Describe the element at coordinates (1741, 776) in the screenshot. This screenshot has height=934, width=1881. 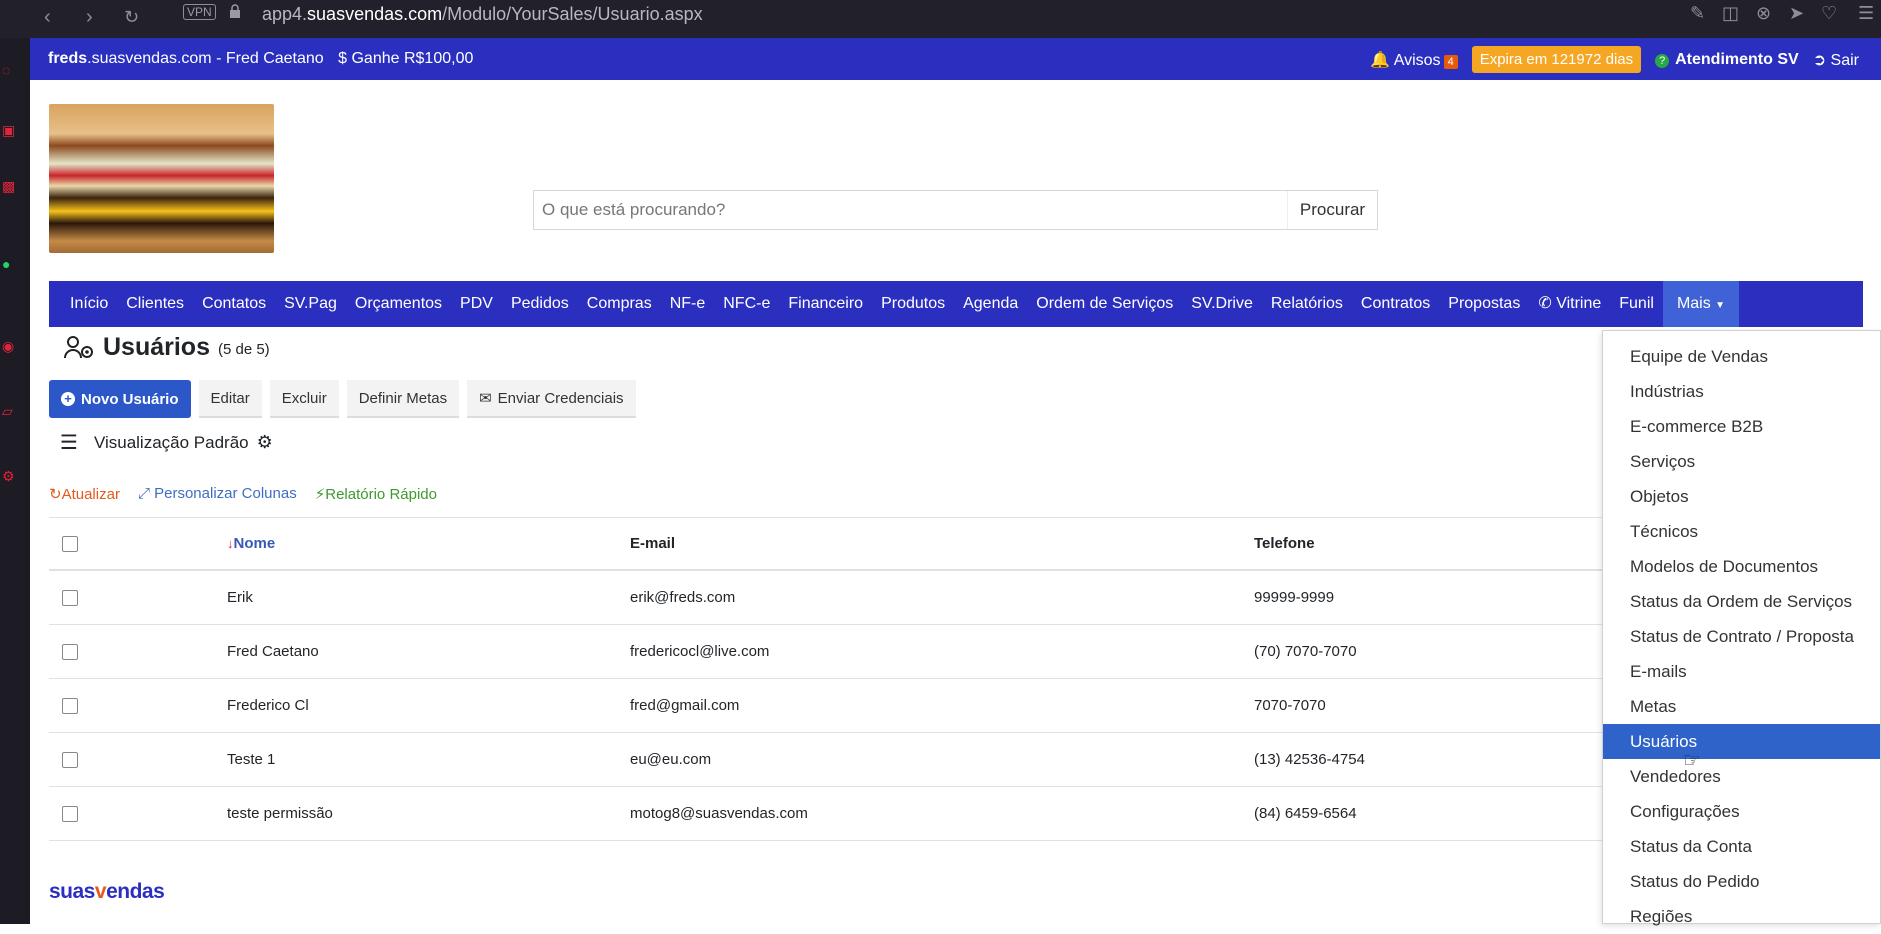
I see `menu-item-vendedores: Vendedores` at that location.